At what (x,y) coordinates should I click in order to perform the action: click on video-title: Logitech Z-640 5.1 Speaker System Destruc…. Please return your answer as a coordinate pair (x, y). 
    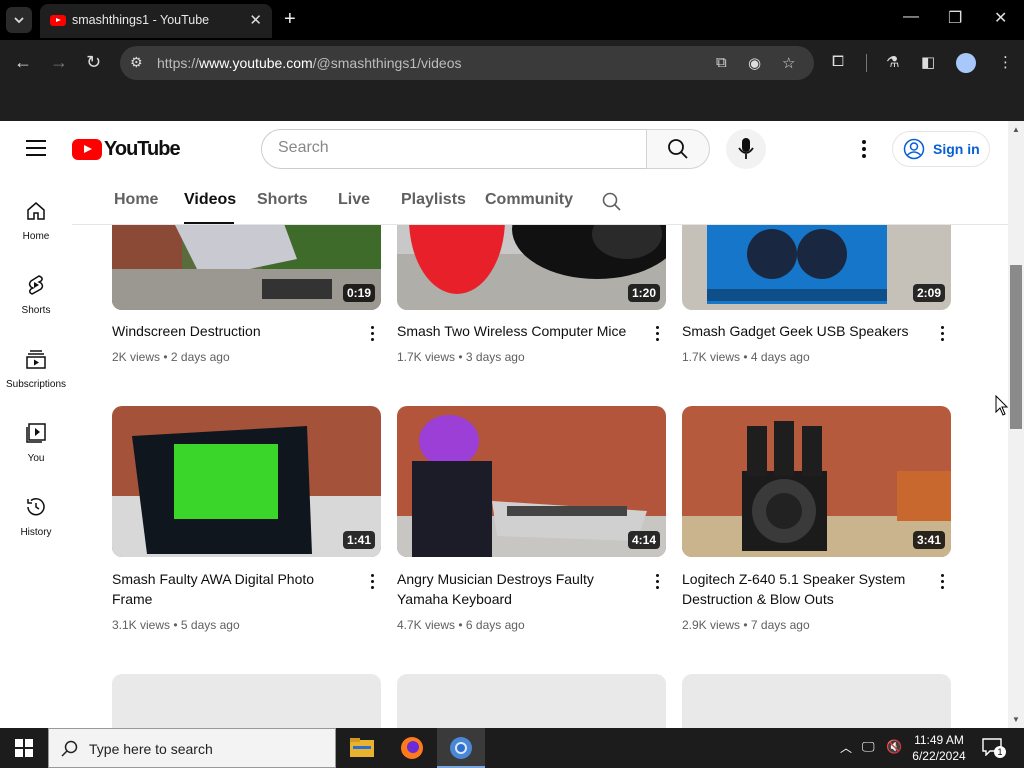
    Looking at the image, I should click on (807, 589).